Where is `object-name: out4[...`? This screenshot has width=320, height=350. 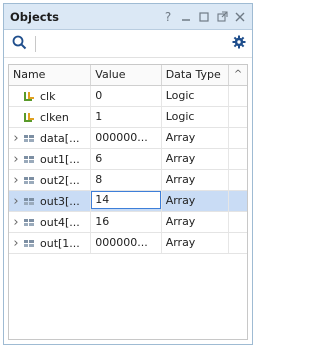
object-name: out4[... is located at coordinates (60, 222).